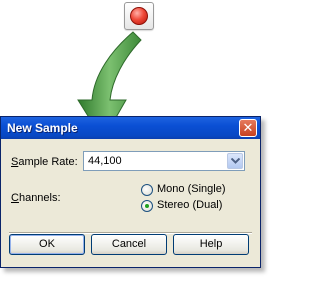  I want to click on stereo-radio-label: Stereo (Dual), so click(190, 205).